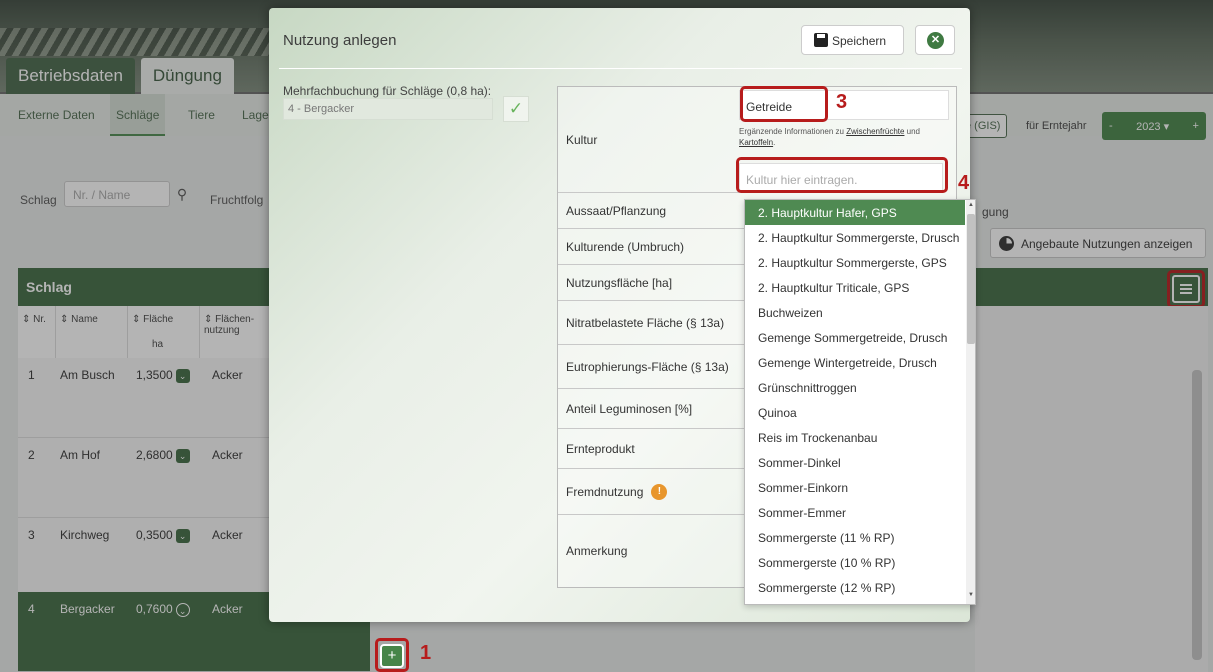 The image size is (1213, 672). I want to click on dropdown-option: 2. Hauptkultur Sommergerste, Drusch, so click(855, 237).